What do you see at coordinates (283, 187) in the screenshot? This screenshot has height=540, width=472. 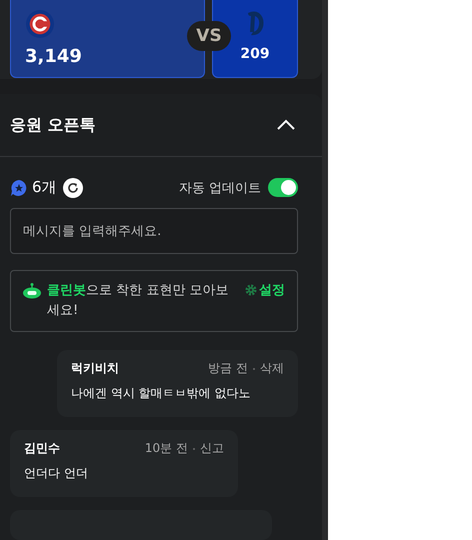 I see `auto-update-toggle` at bounding box center [283, 187].